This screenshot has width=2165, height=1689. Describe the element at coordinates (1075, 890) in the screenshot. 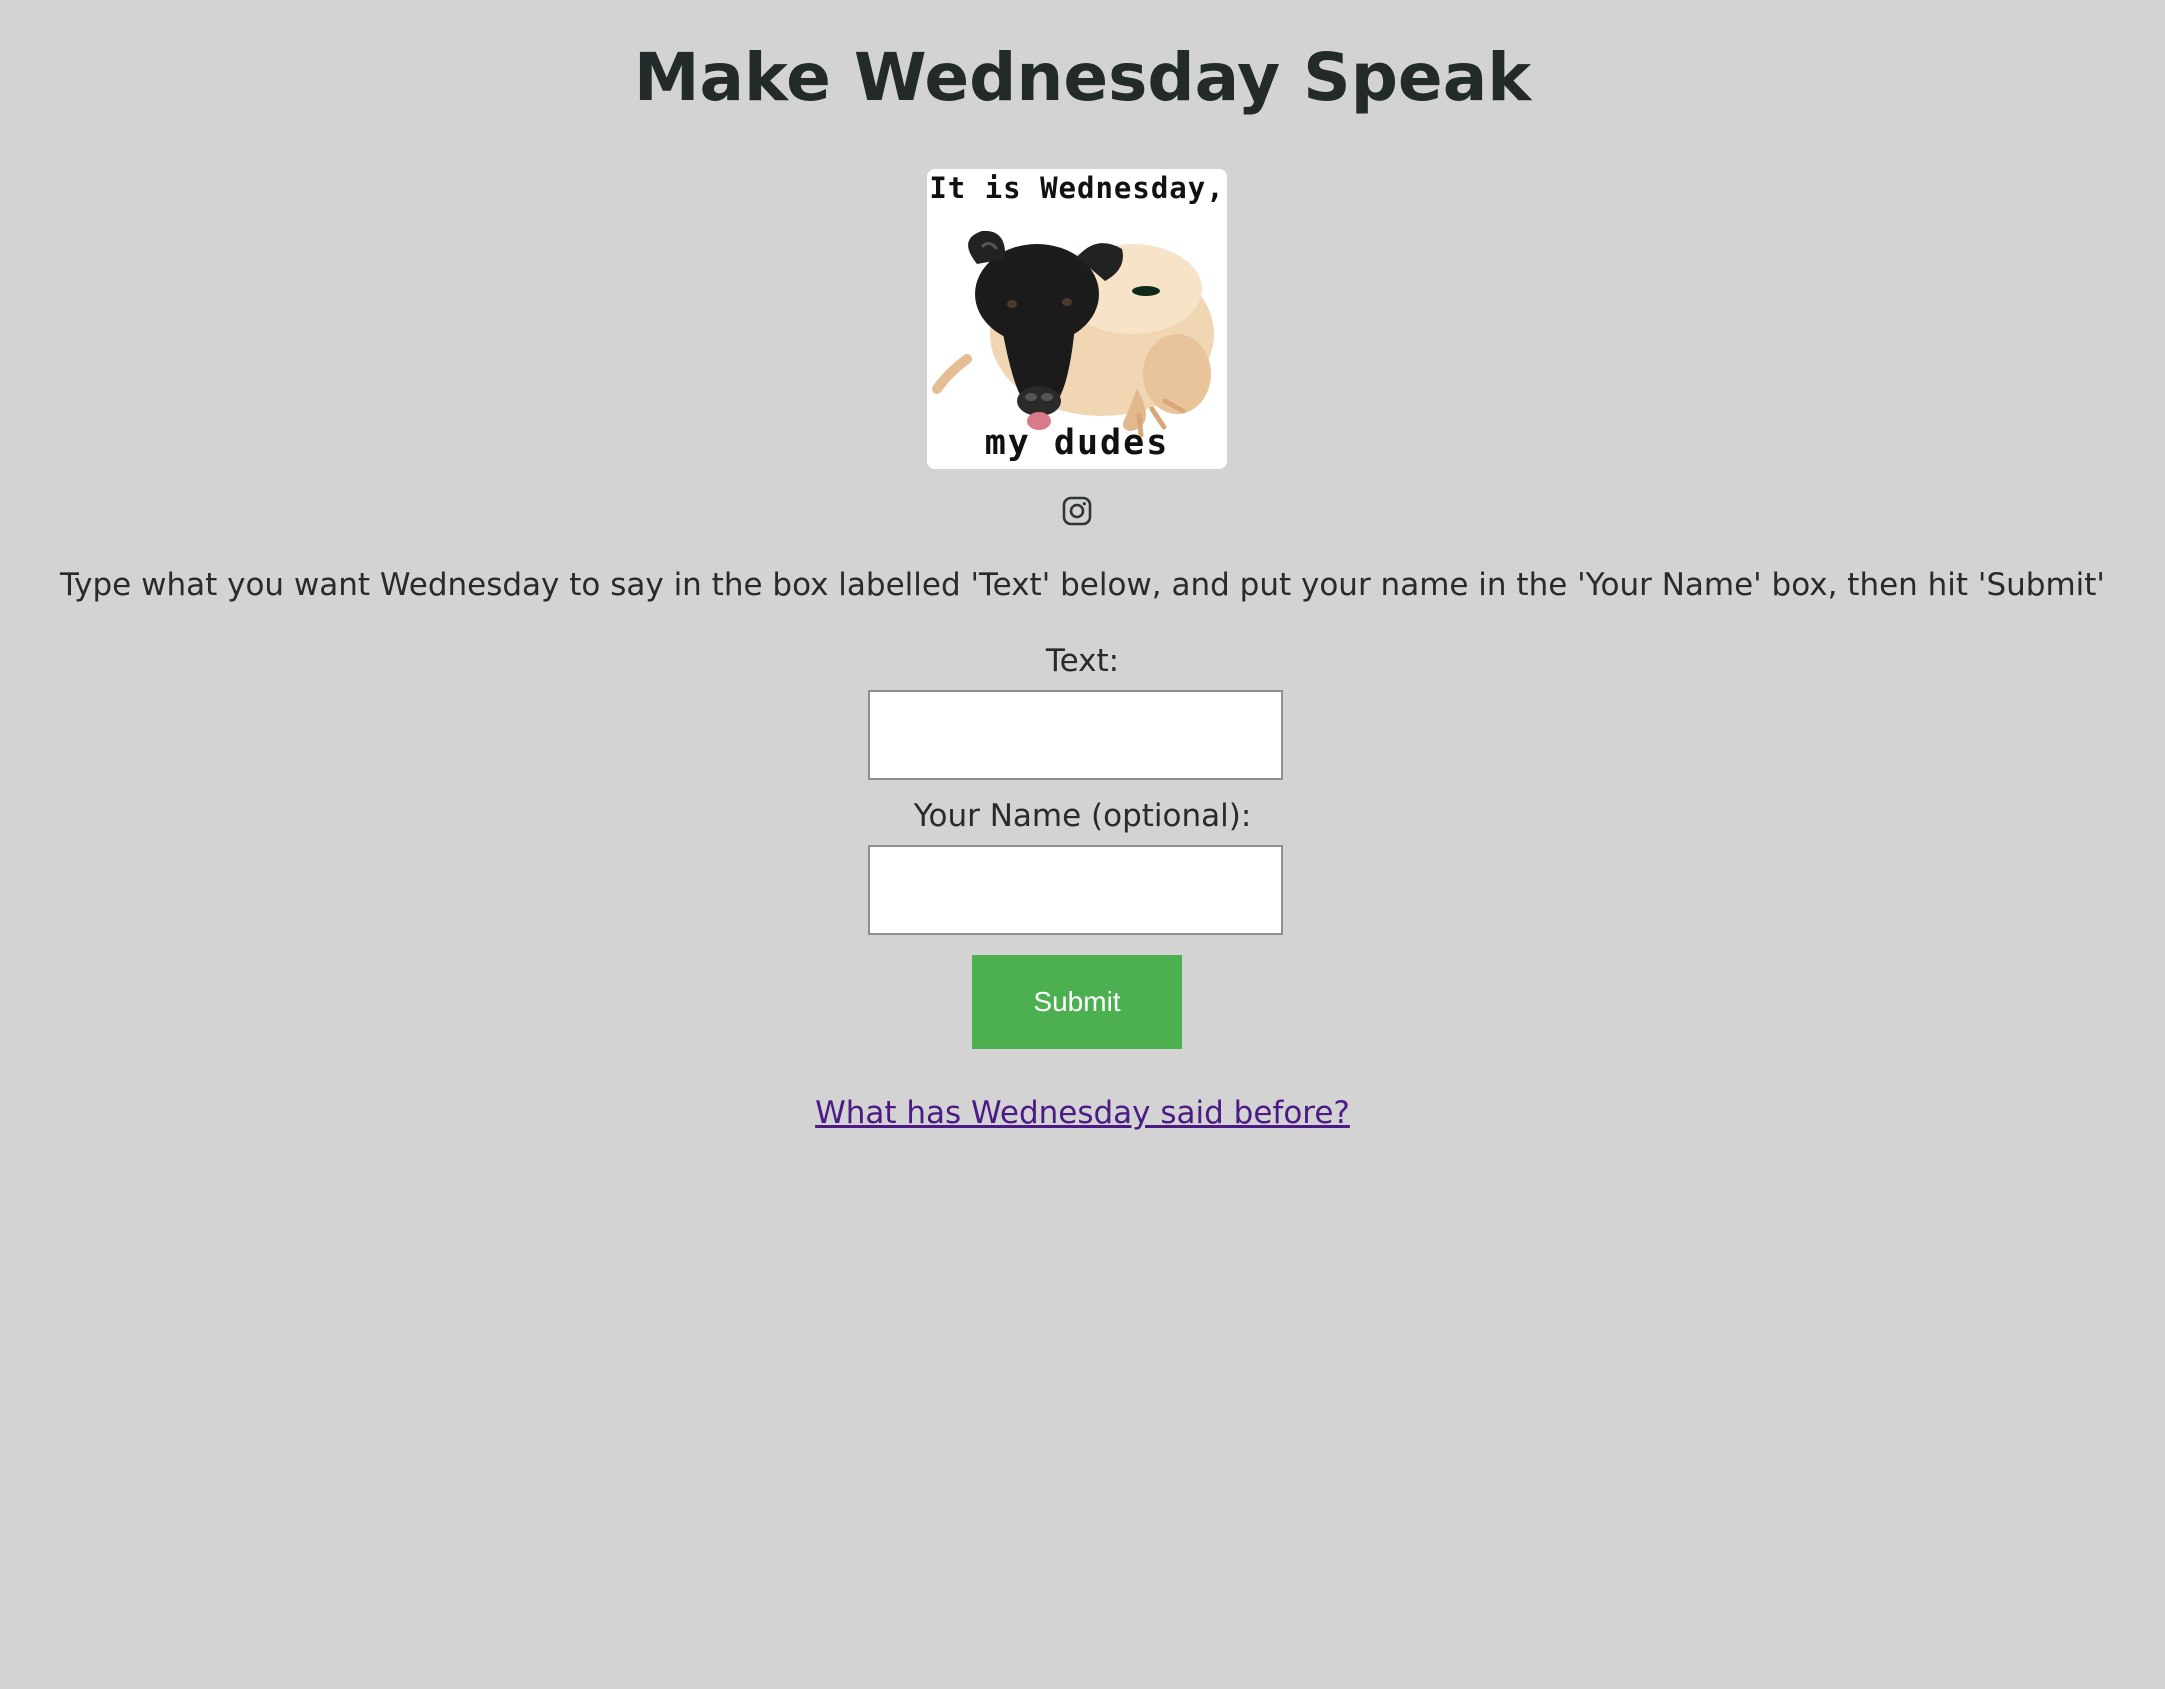

I see `name-input` at that location.